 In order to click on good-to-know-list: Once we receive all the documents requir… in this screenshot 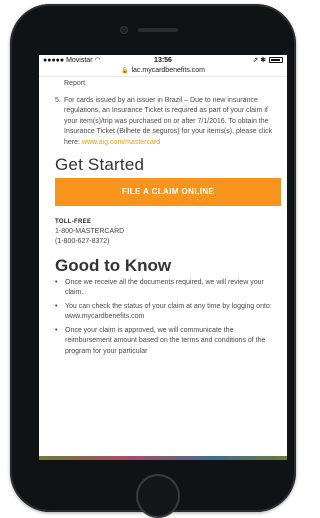, I will do `click(164, 318)`.